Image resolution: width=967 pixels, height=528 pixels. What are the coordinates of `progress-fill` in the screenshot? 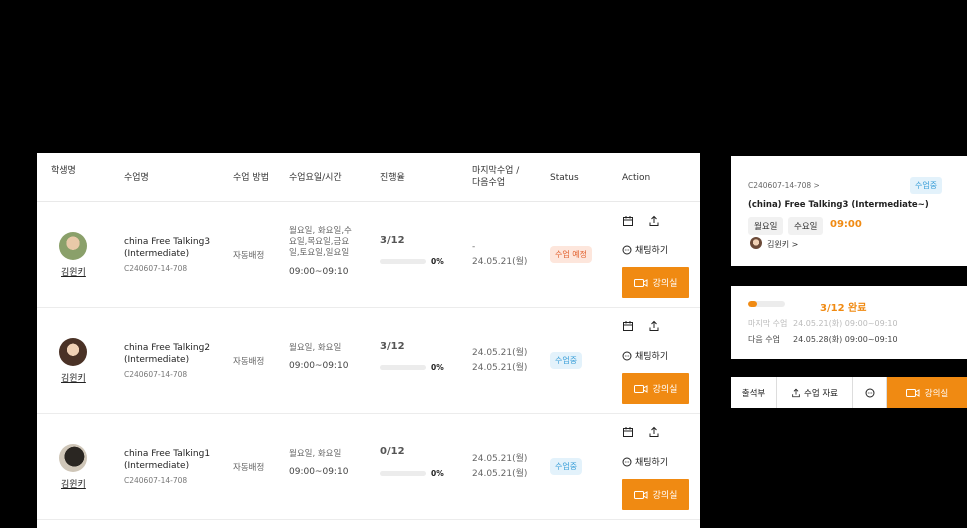 It's located at (753, 304).